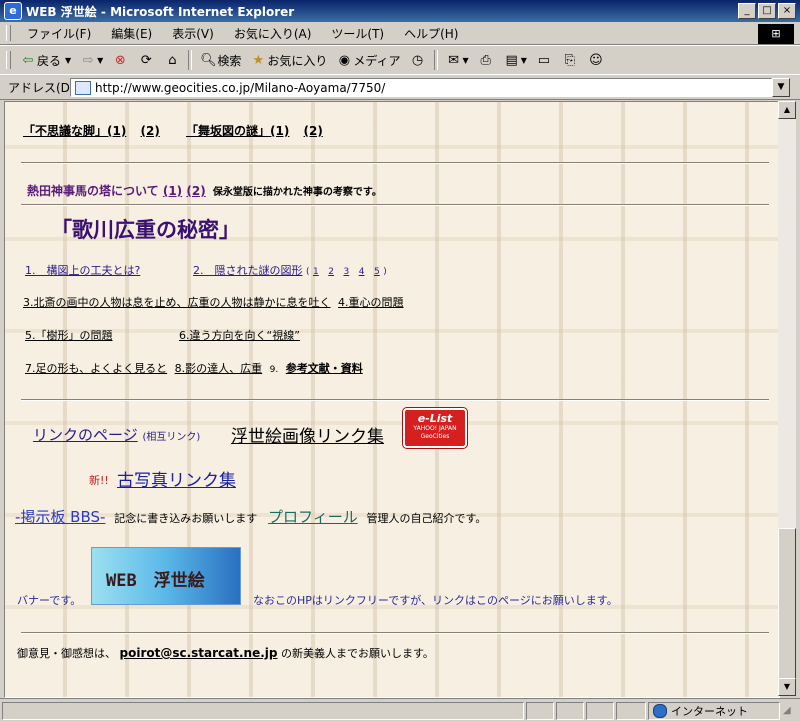 The width and height of the screenshot is (800, 721). What do you see at coordinates (99, 480) in the screenshot?
I see `new-label: 新!!` at bounding box center [99, 480].